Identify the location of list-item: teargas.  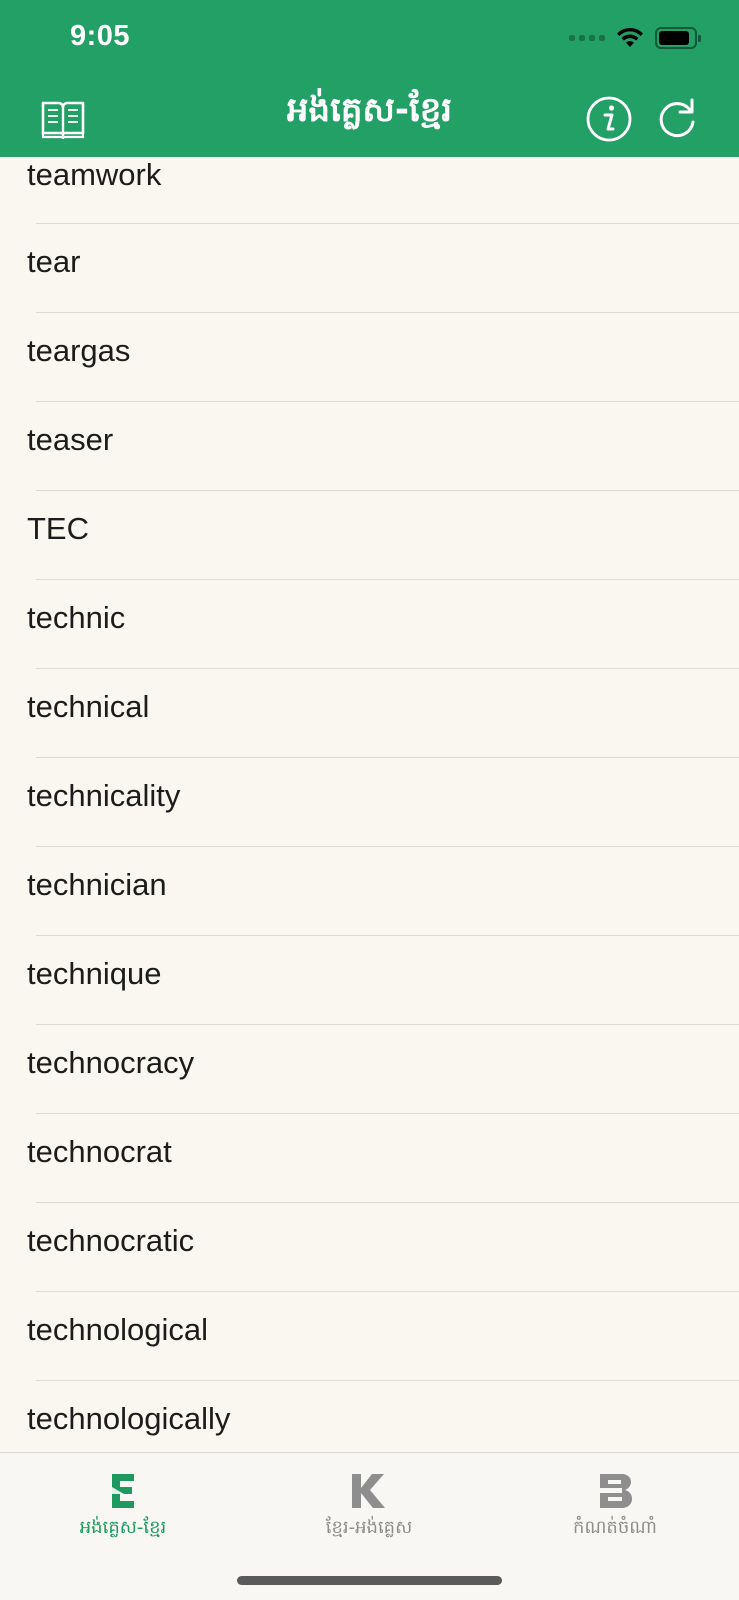
(369, 357).